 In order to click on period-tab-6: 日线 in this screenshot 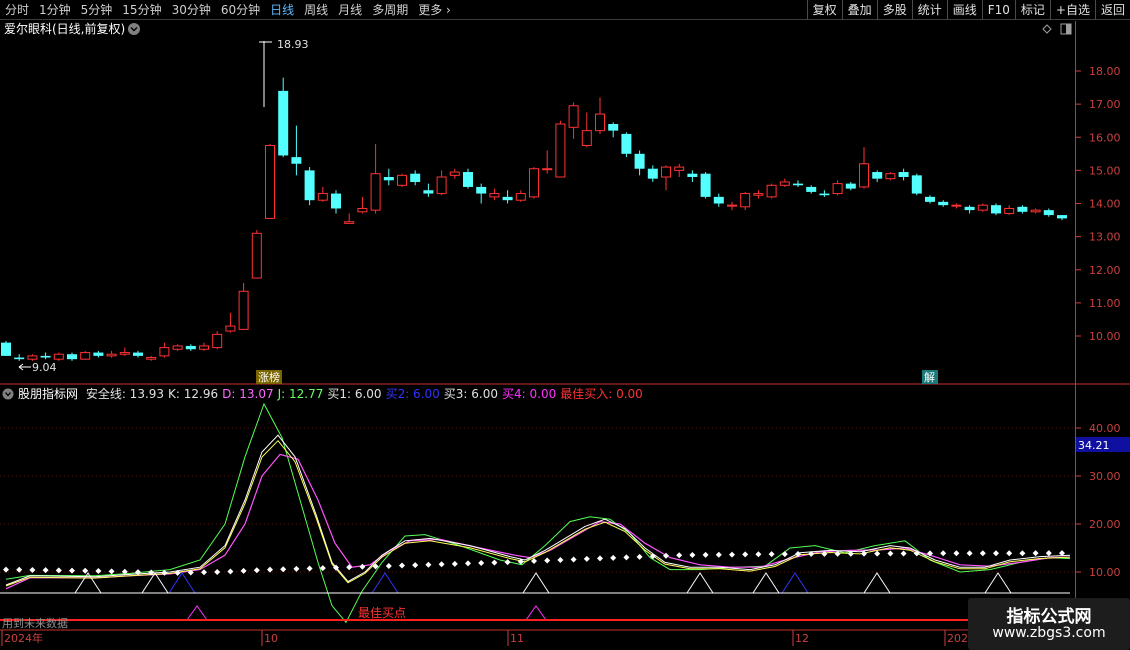, I will do `click(282, 10)`.